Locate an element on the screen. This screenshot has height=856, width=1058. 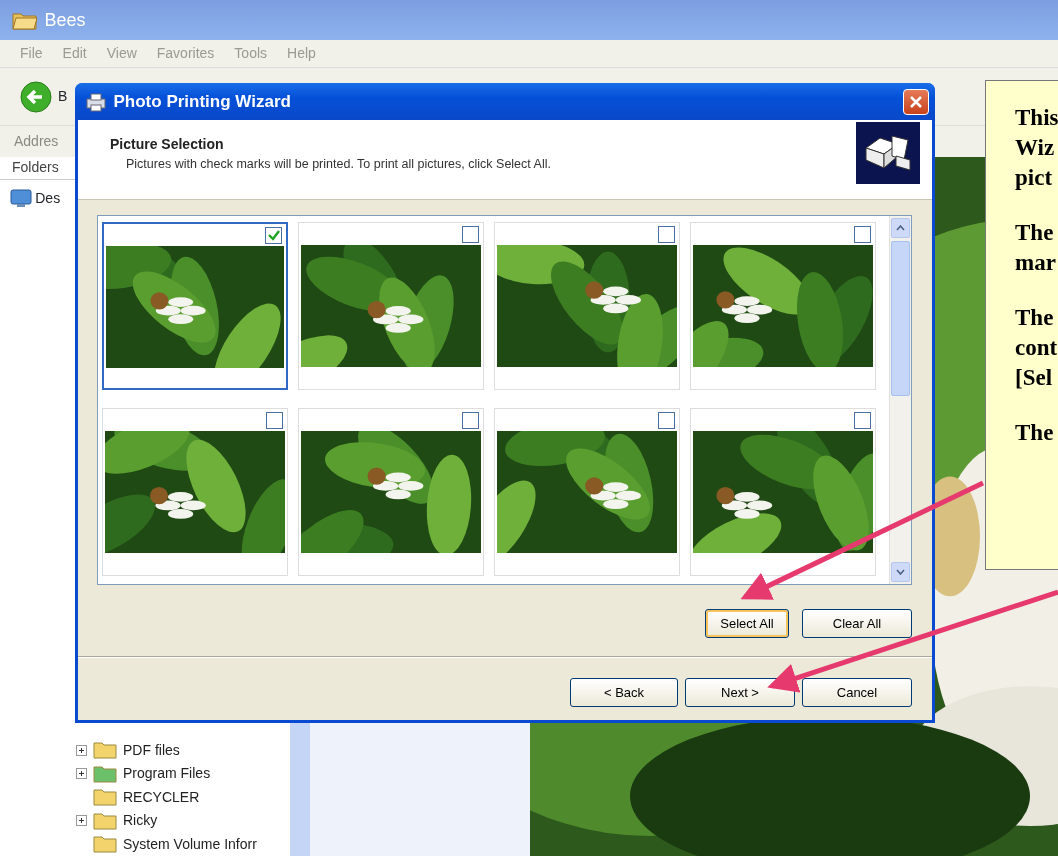
dialog-title: Photo Printing Wizard is located at coordinates (202, 101).